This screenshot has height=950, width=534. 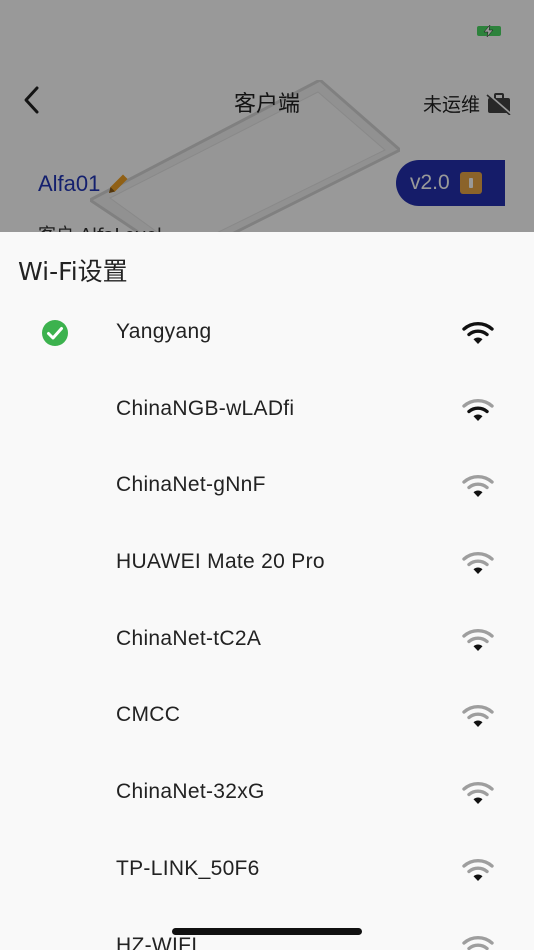 What do you see at coordinates (188, 868) in the screenshot?
I see `wifi-network-name: TP-LINK_50F6` at bounding box center [188, 868].